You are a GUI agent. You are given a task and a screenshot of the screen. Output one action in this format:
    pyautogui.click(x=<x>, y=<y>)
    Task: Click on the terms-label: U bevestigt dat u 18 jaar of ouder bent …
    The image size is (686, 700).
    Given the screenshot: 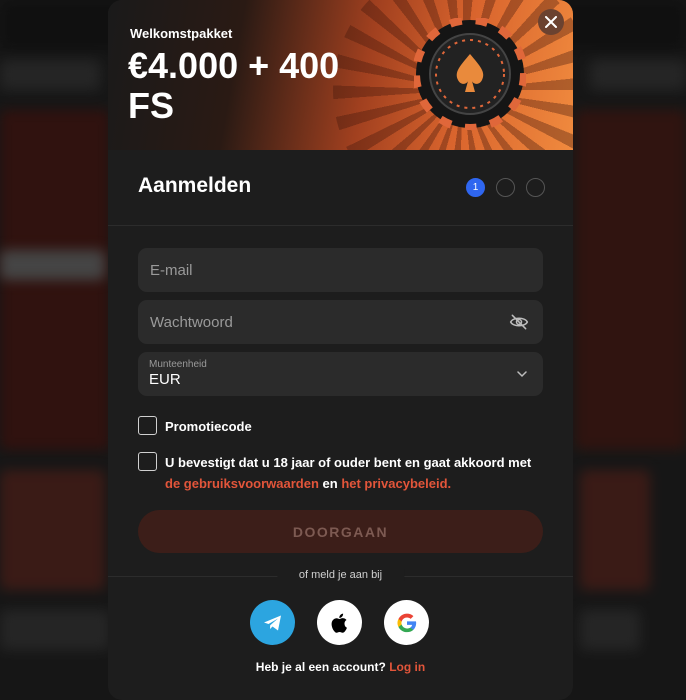 What is the action you would take?
    pyautogui.click(x=354, y=473)
    